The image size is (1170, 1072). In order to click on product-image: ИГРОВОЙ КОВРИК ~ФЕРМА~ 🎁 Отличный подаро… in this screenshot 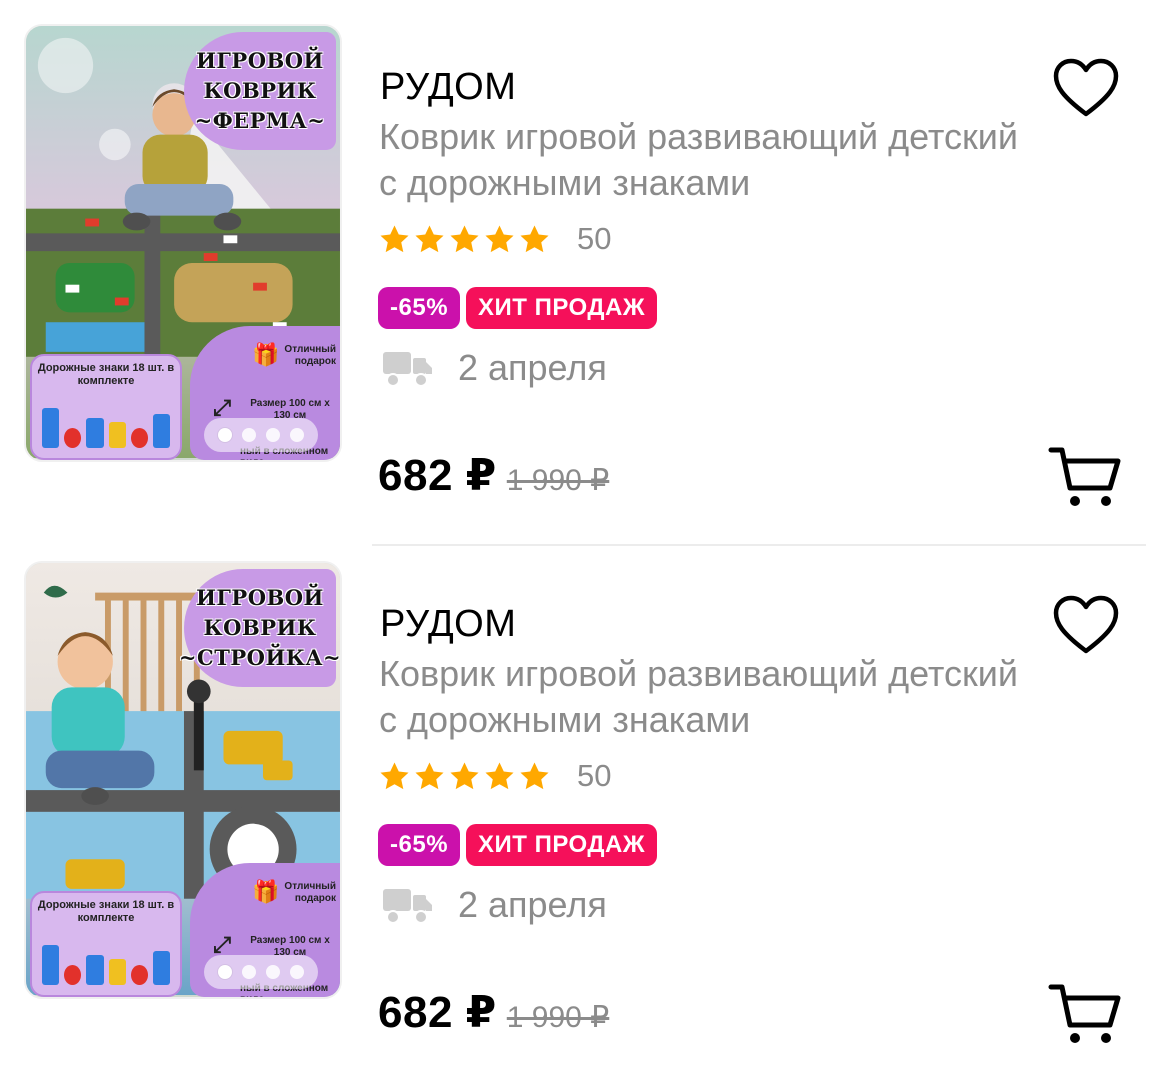, I will do `click(183, 243)`.